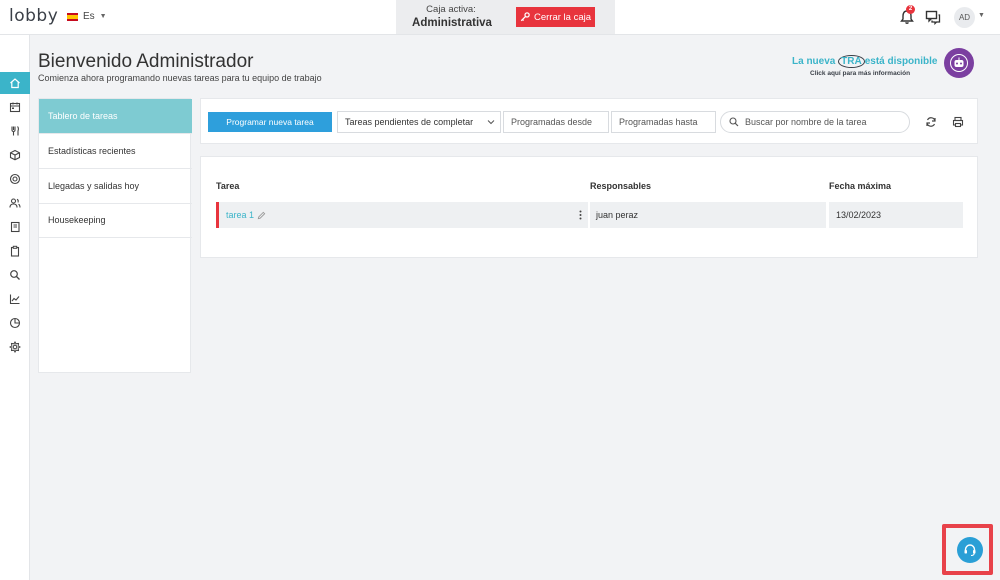 This screenshot has height=580, width=1000. Describe the element at coordinates (958, 122) in the screenshot. I see `print-icon` at that location.